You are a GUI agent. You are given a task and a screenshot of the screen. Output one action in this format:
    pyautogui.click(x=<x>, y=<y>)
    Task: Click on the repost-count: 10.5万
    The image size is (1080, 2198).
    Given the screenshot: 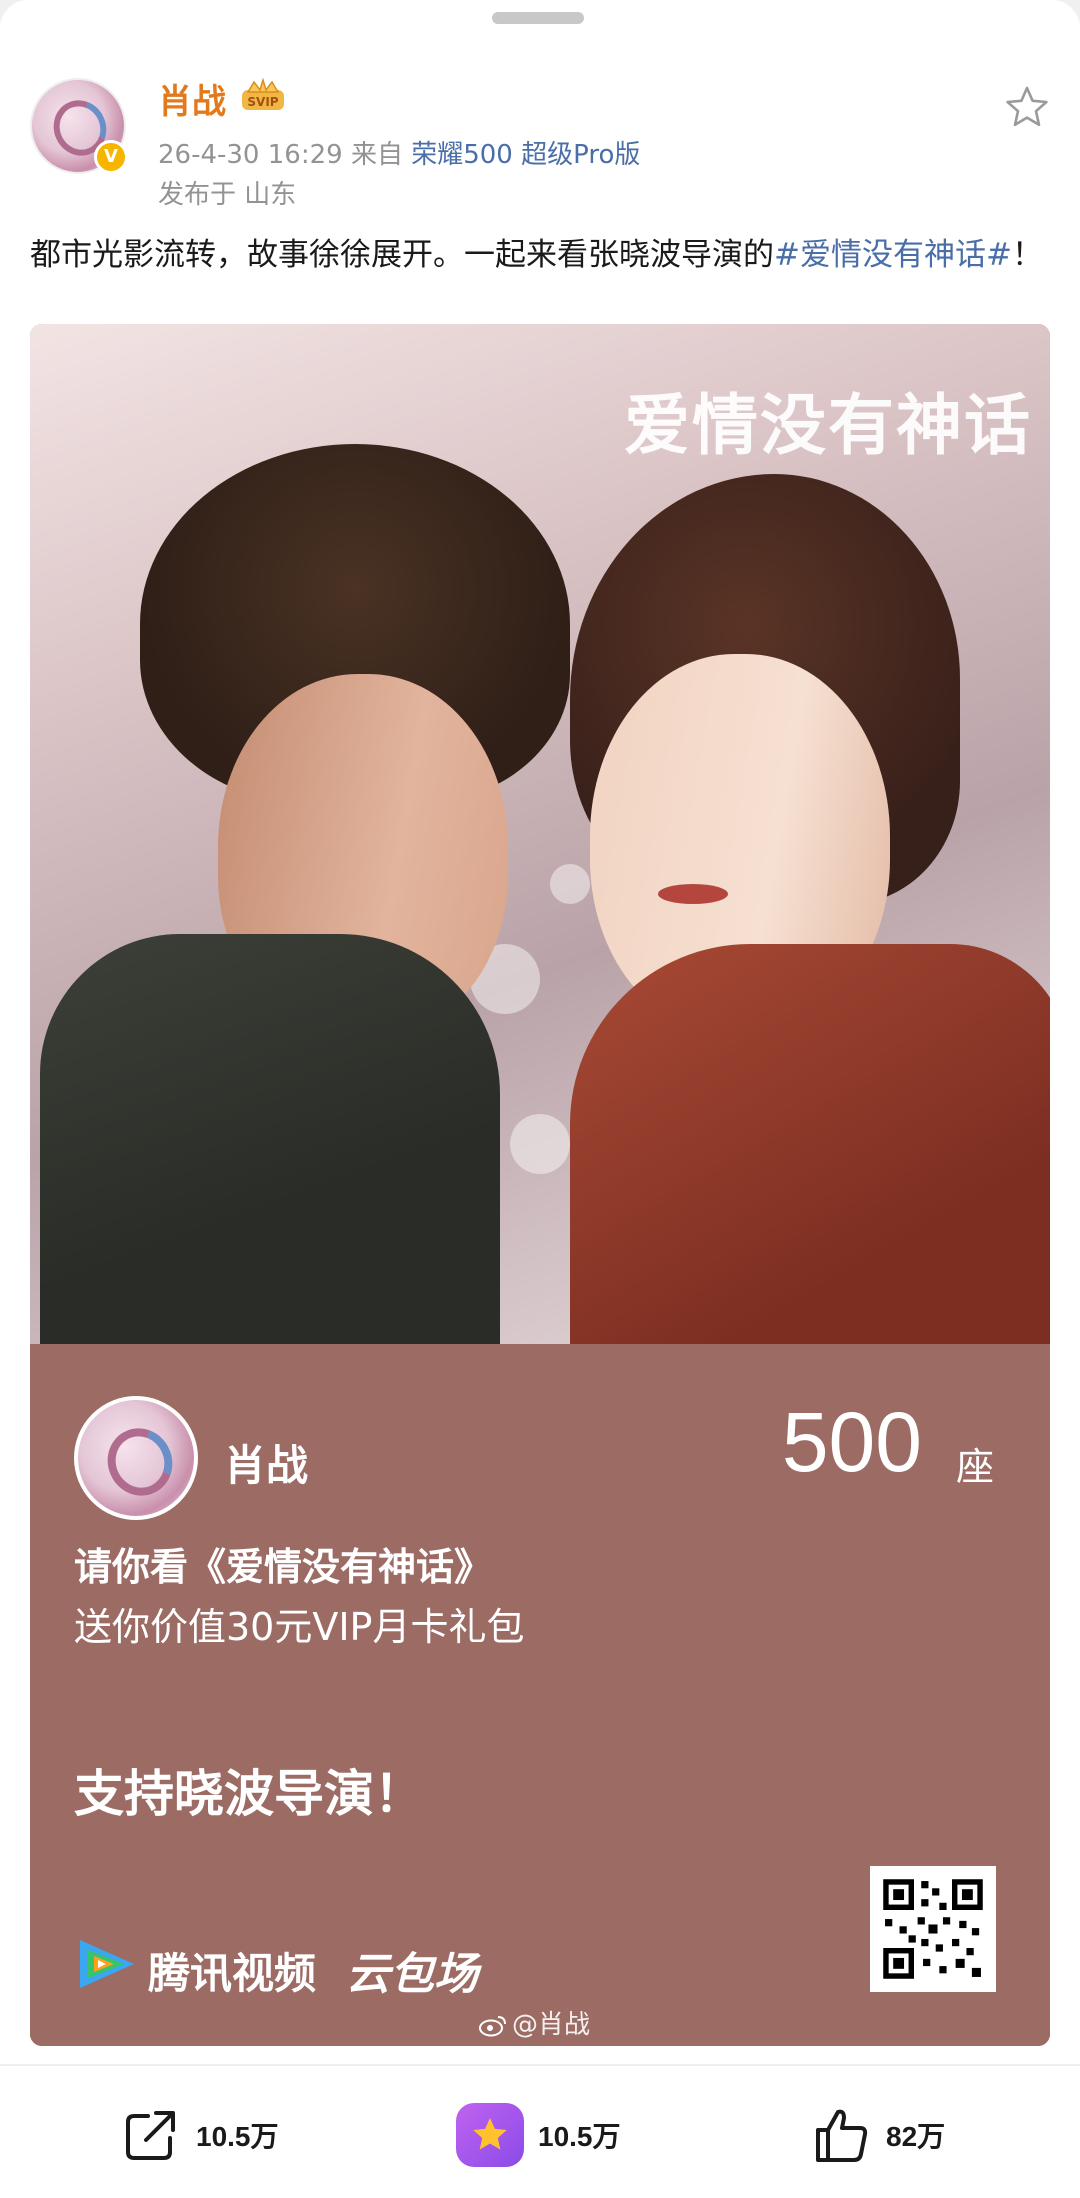 What is the action you would take?
    pyautogui.click(x=237, y=2136)
    